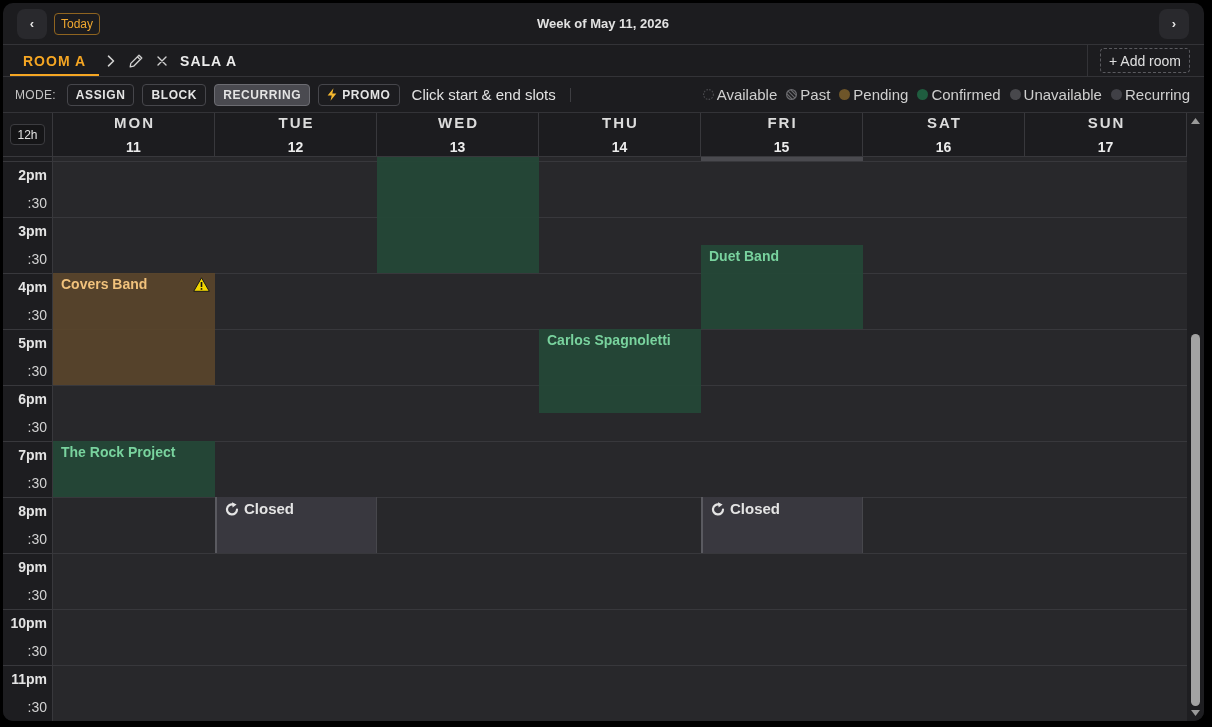 This screenshot has height=727, width=1212. What do you see at coordinates (32, 511) in the screenshot?
I see `hour-label: 8pm` at bounding box center [32, 511].